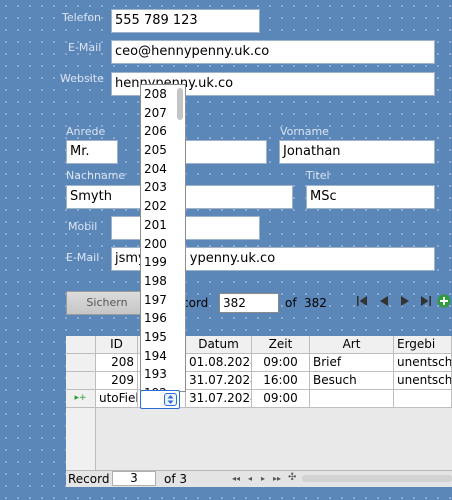 The image size is (452, 500). I want to click on dropdown-option: 197, so click(163, 300).